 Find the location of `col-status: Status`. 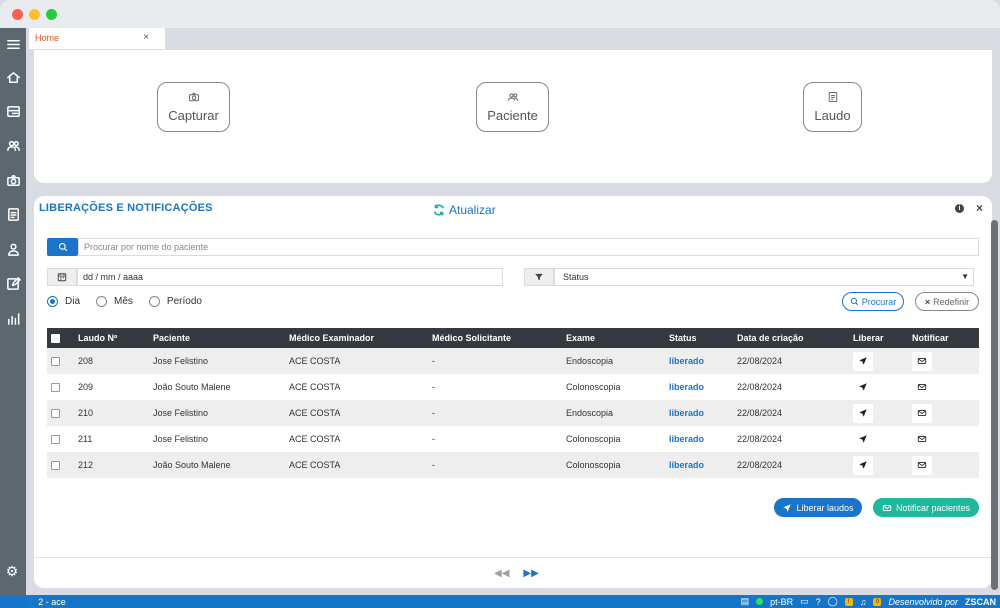

col-status: Status is located at coordinates (683, 338).